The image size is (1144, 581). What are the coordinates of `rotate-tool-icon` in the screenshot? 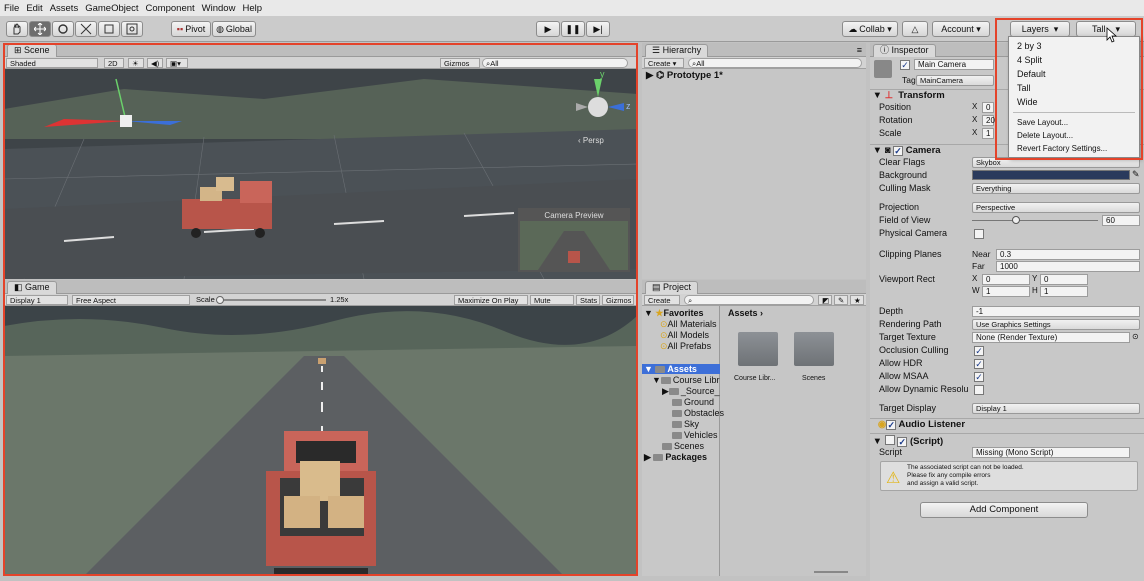 It's located at (63, 29).